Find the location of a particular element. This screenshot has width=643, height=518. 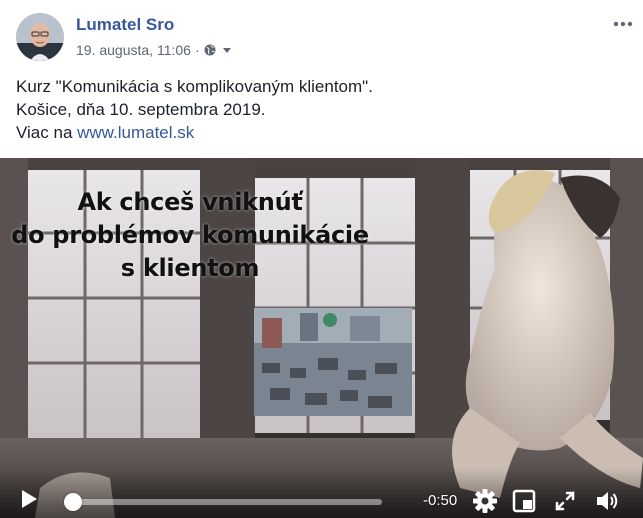

more-options-button is located at coordinates (623, 24).